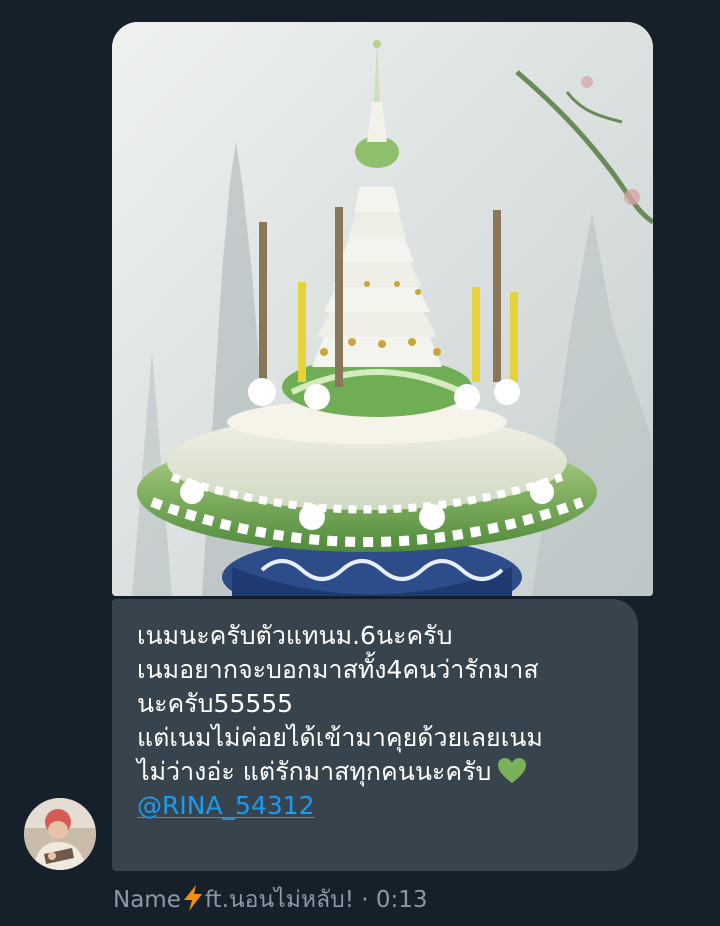  I want to click on message-meta: Name ft.นอนไม่หลับ! · 0:13, so click(270, 900).